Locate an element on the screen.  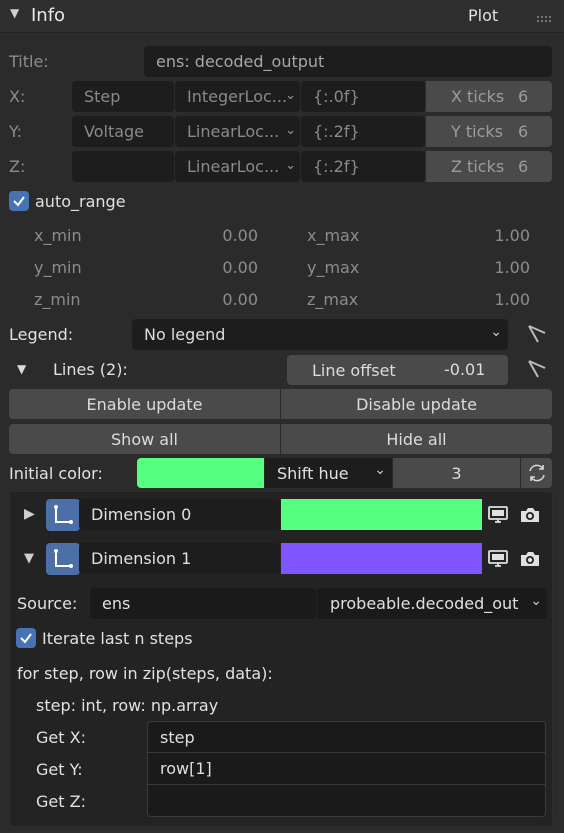
legend-label: Legend: is located at coordinates (41, 334).